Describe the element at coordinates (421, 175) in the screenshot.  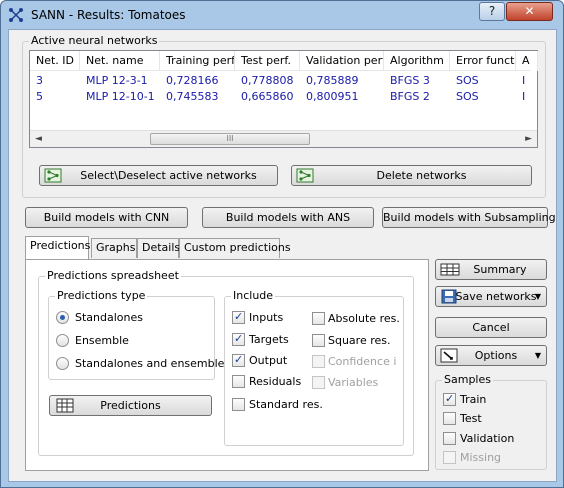
I see `delete-networks-label: Delete networks` at that location.